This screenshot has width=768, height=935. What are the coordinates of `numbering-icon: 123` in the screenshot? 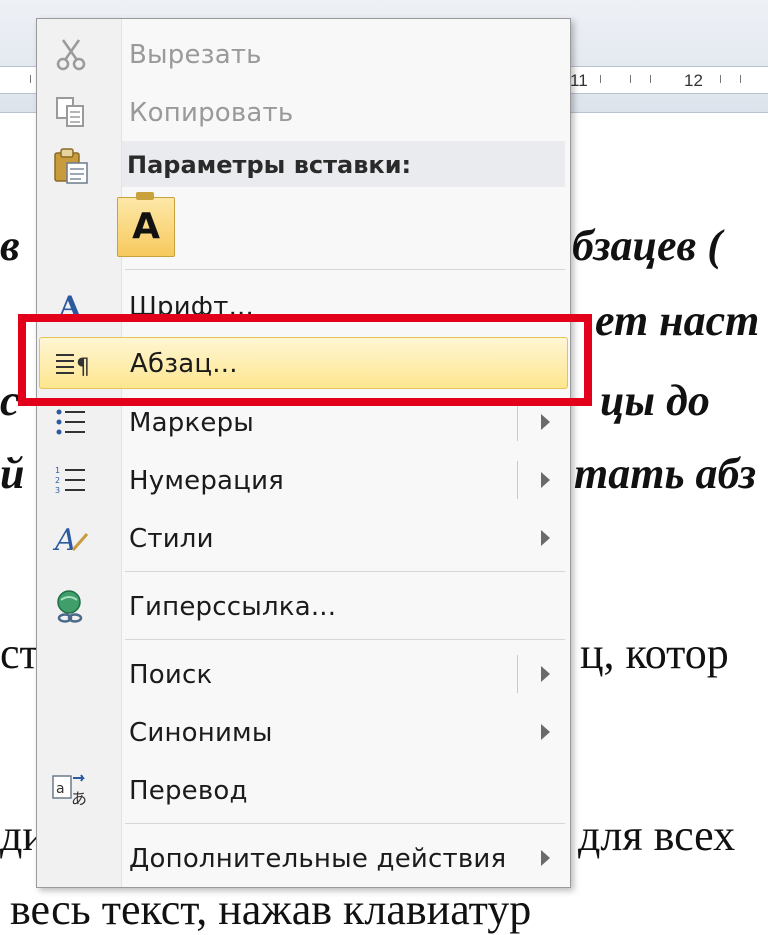 It's located at (71, 480).